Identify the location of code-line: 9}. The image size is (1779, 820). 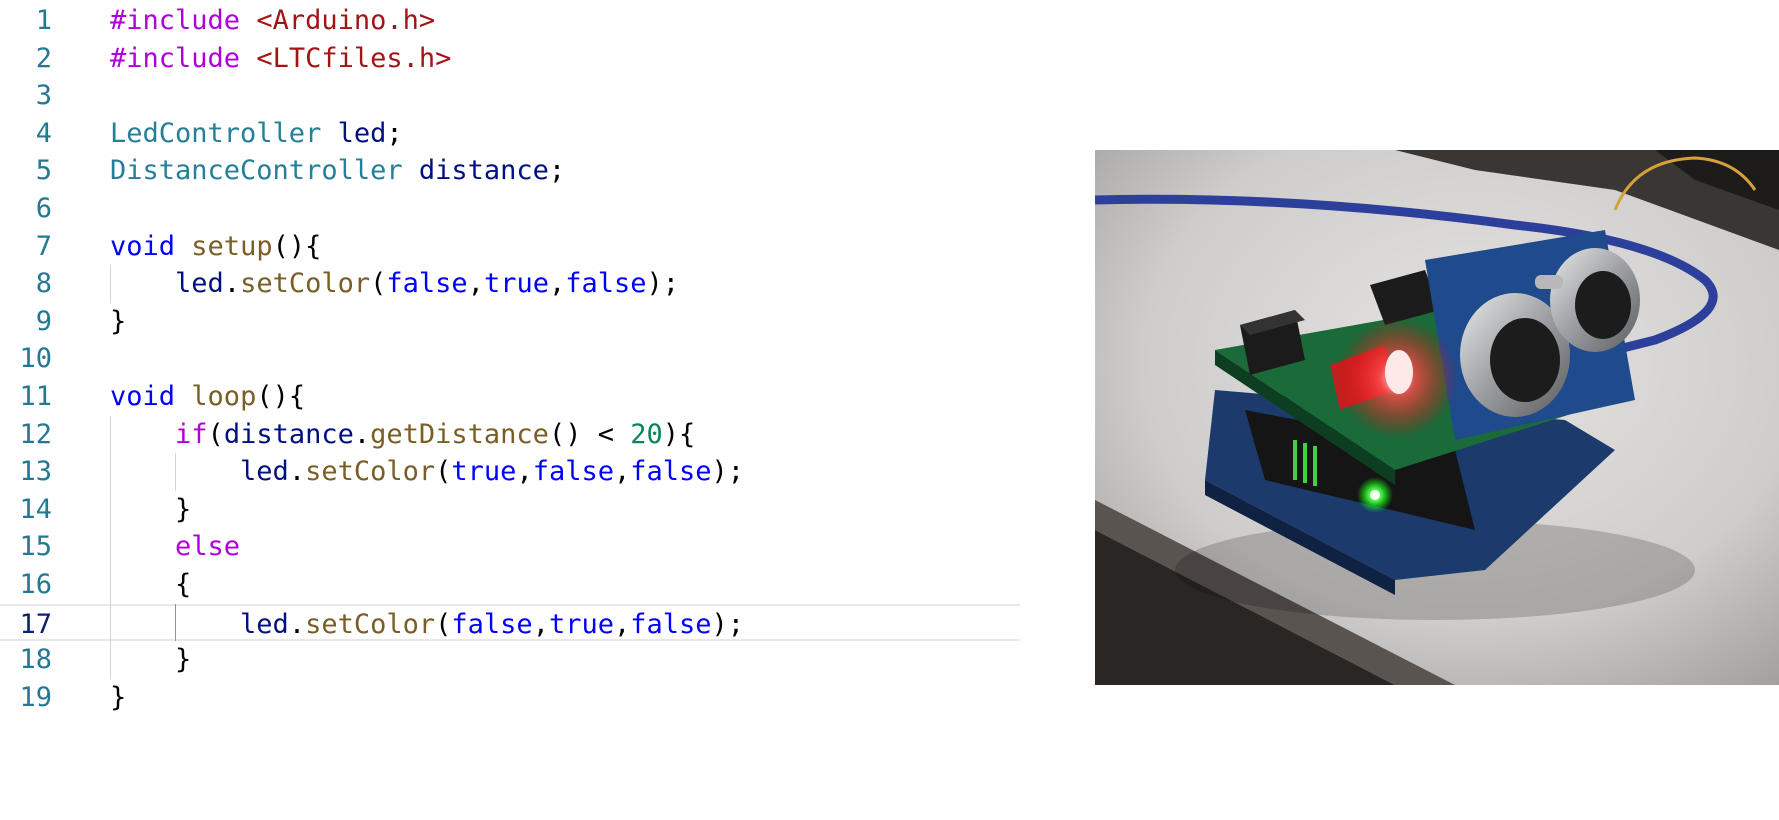
(510, 322).